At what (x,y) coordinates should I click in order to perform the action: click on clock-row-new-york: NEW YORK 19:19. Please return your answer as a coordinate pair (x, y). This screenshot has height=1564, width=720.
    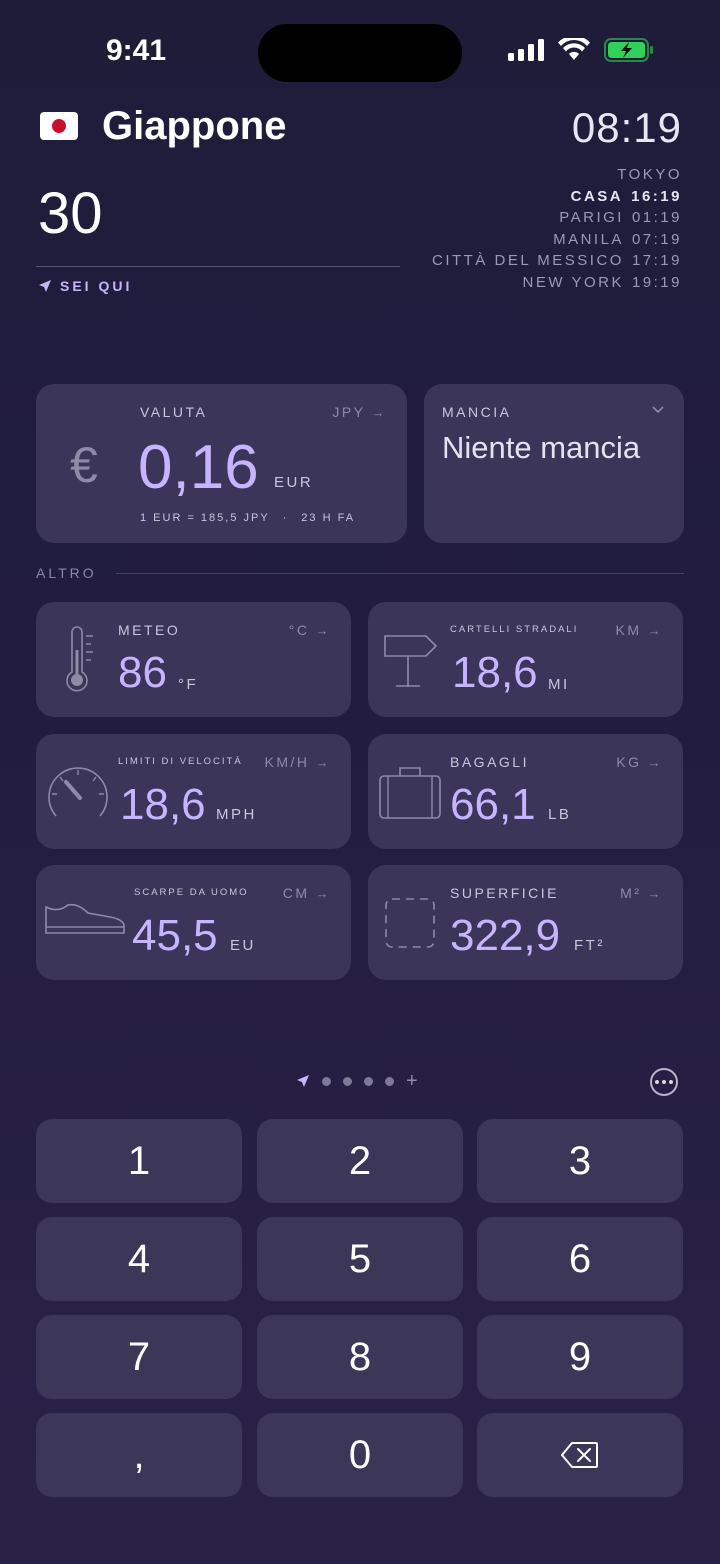
    Looking at the image, I should click on (557, 283).